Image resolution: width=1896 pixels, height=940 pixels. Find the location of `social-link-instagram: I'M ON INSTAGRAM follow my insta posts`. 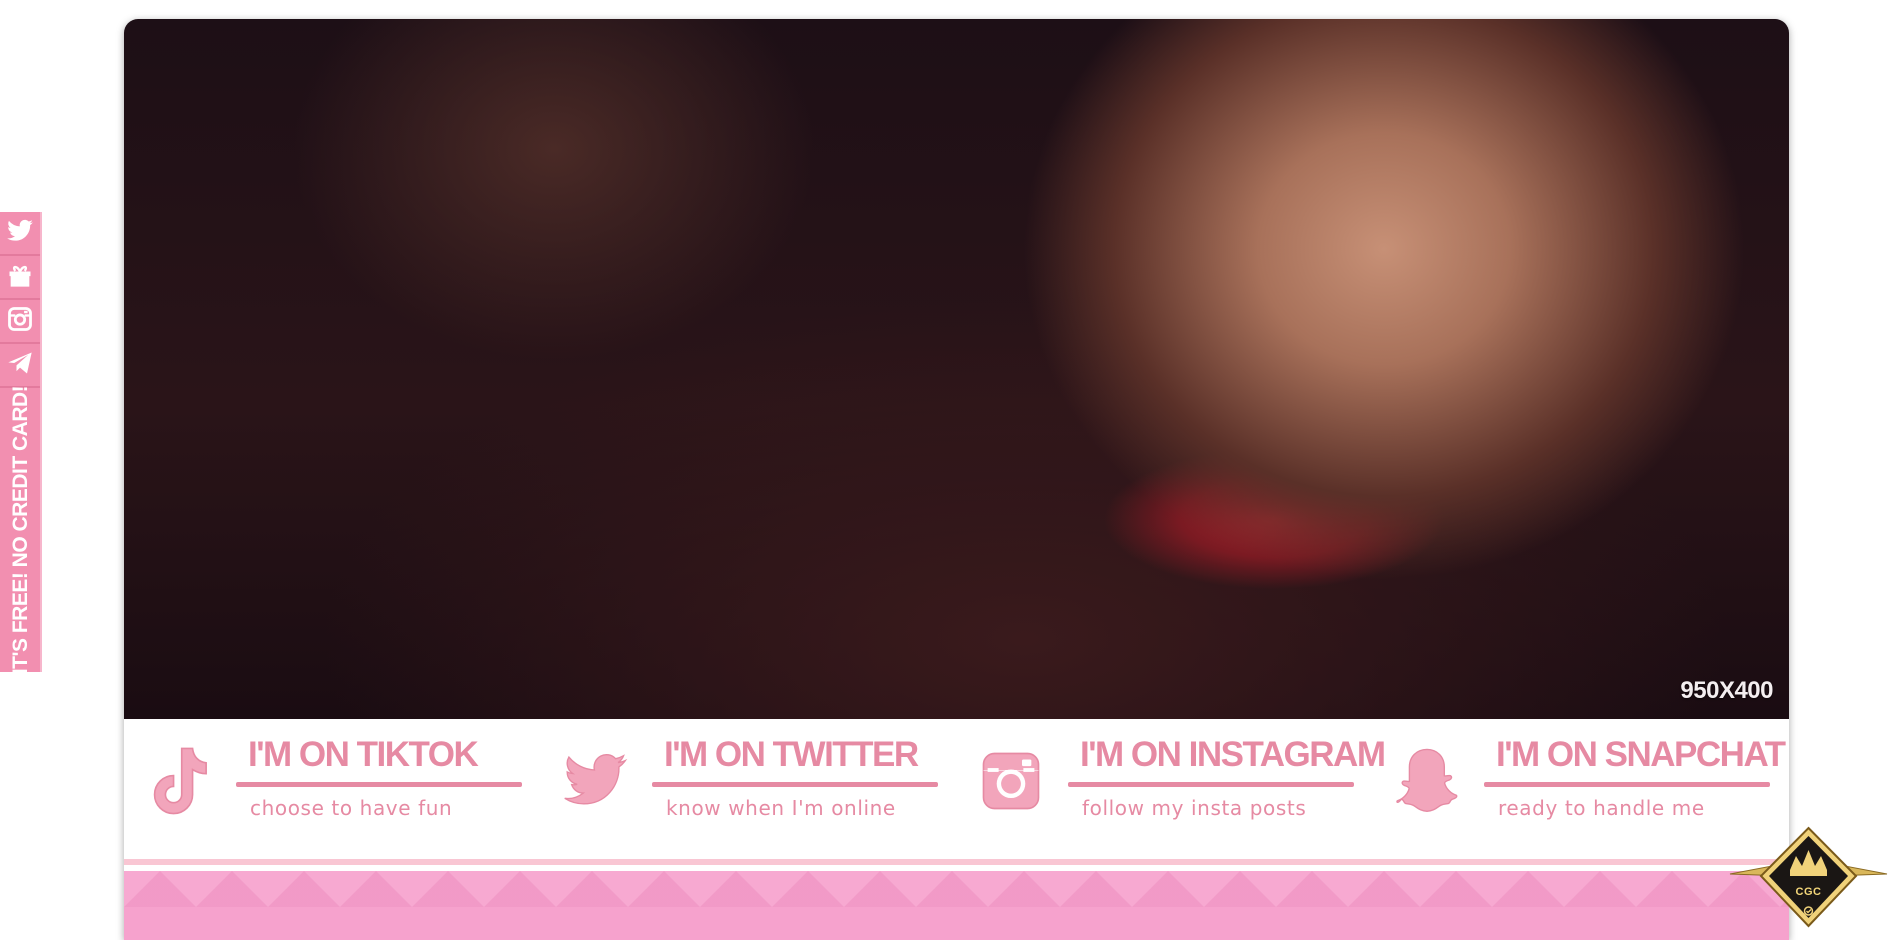

social-link-instagram: I'M ON INSTAGRAM follow my insta posts is located at coordinates (1171, 789).